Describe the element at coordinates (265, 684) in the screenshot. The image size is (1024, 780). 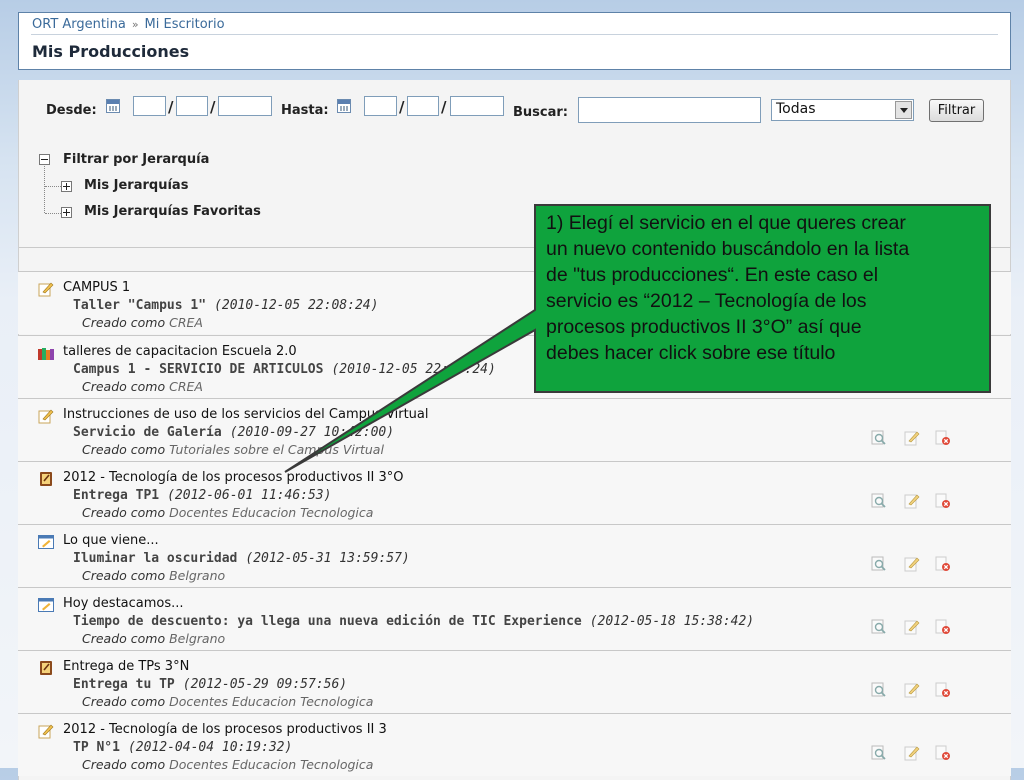
I see `production-date: (2012-05-29 09:57:56)` at that location.